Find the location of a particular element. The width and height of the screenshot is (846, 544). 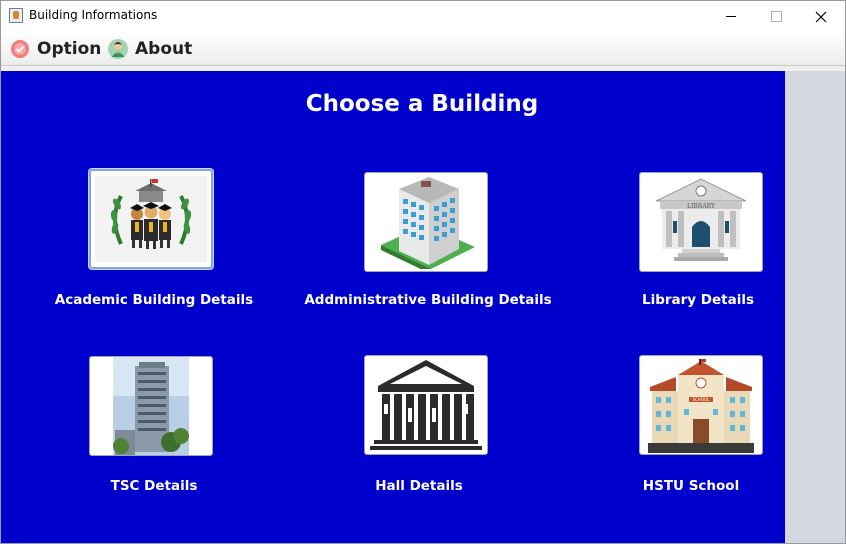

office-tower-icon is located at coordinates (428, 223).